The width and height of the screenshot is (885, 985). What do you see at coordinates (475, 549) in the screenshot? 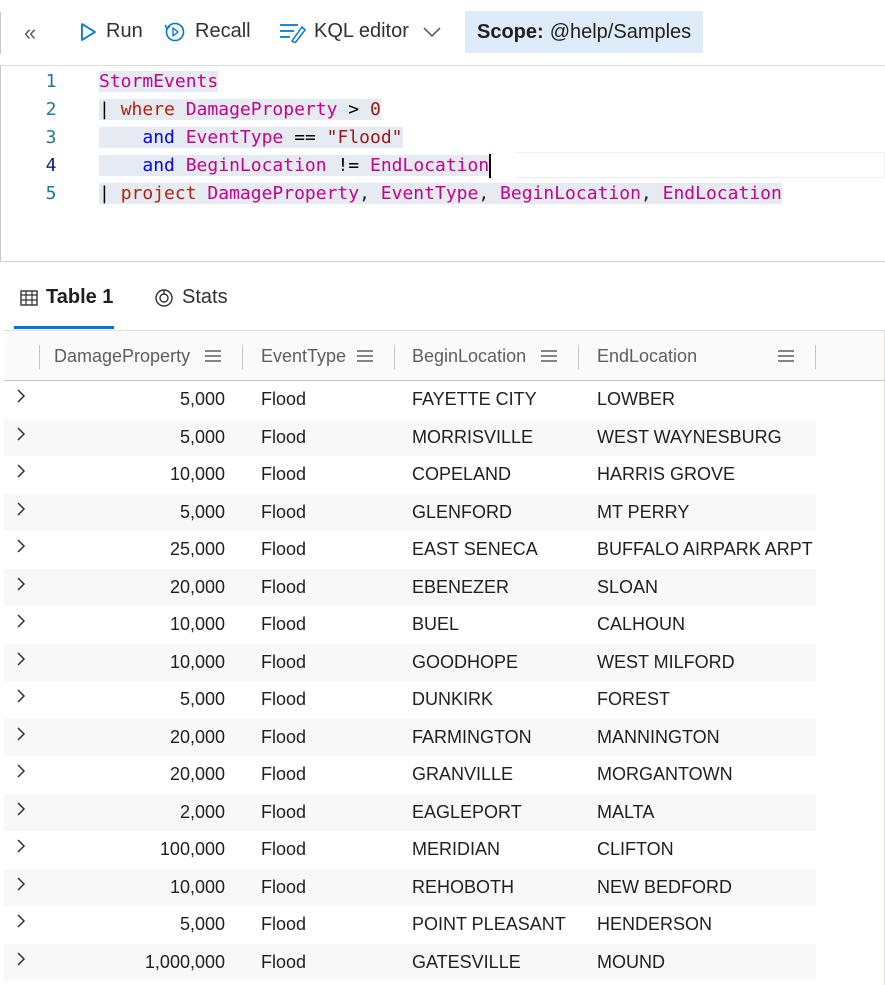
I see `cell-beginlocation: EAST SENECA` at bounding box center [475, 549].